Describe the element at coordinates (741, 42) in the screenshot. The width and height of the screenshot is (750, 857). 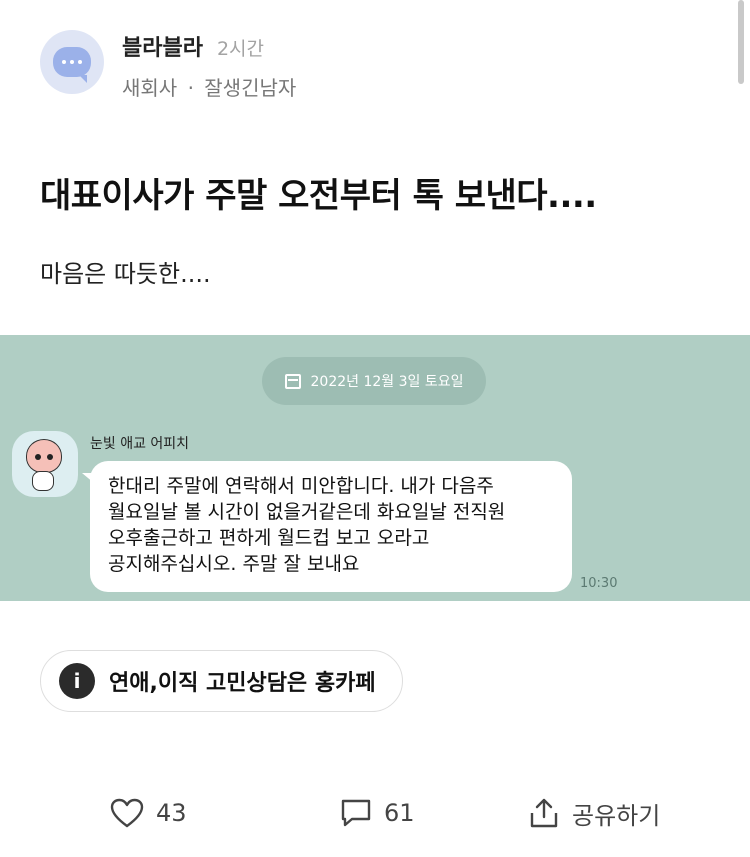
I see `scrollbar` at that location.